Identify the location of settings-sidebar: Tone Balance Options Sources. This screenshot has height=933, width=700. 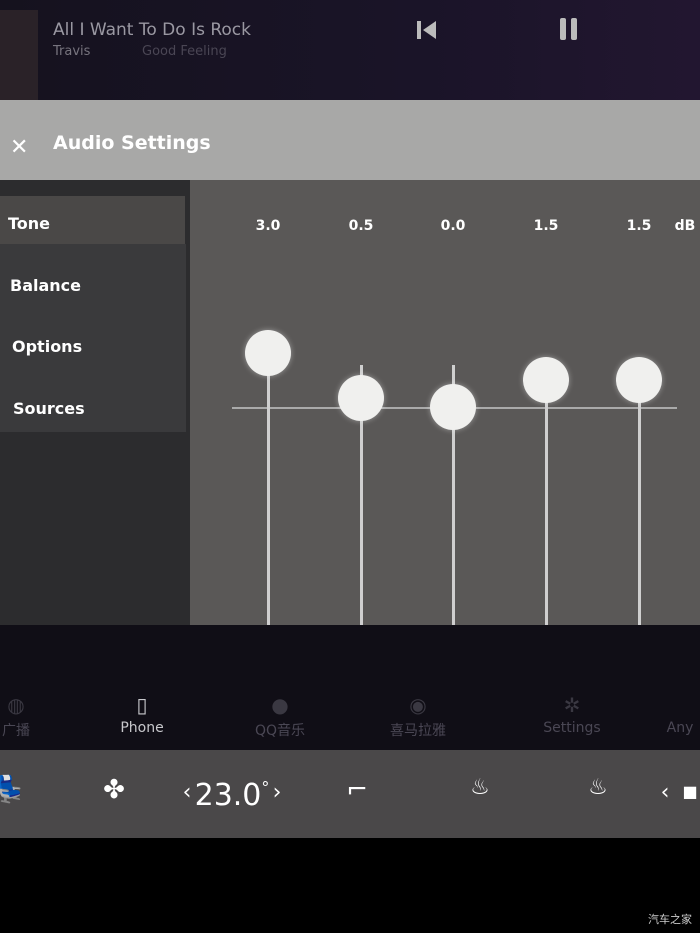
(95, 402).